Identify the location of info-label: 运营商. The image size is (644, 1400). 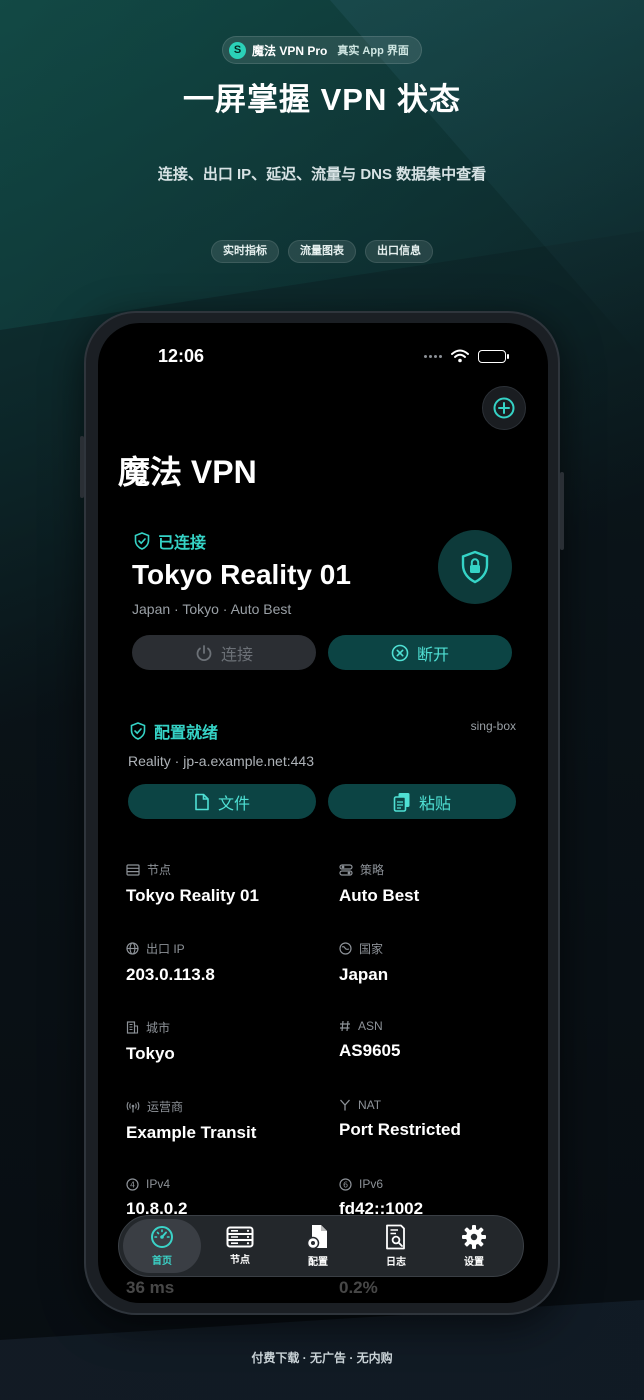
(165, 1107).